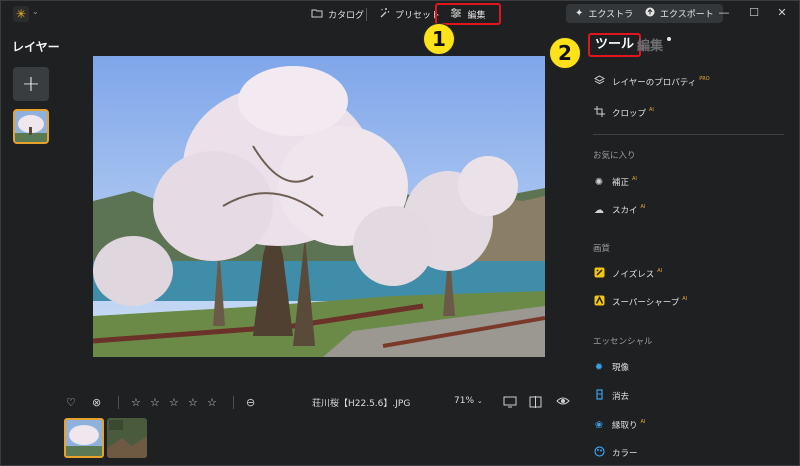 This screenshot has height=466, width=800. I want to click on crop-item: クロップ AI, so click(623, 113).